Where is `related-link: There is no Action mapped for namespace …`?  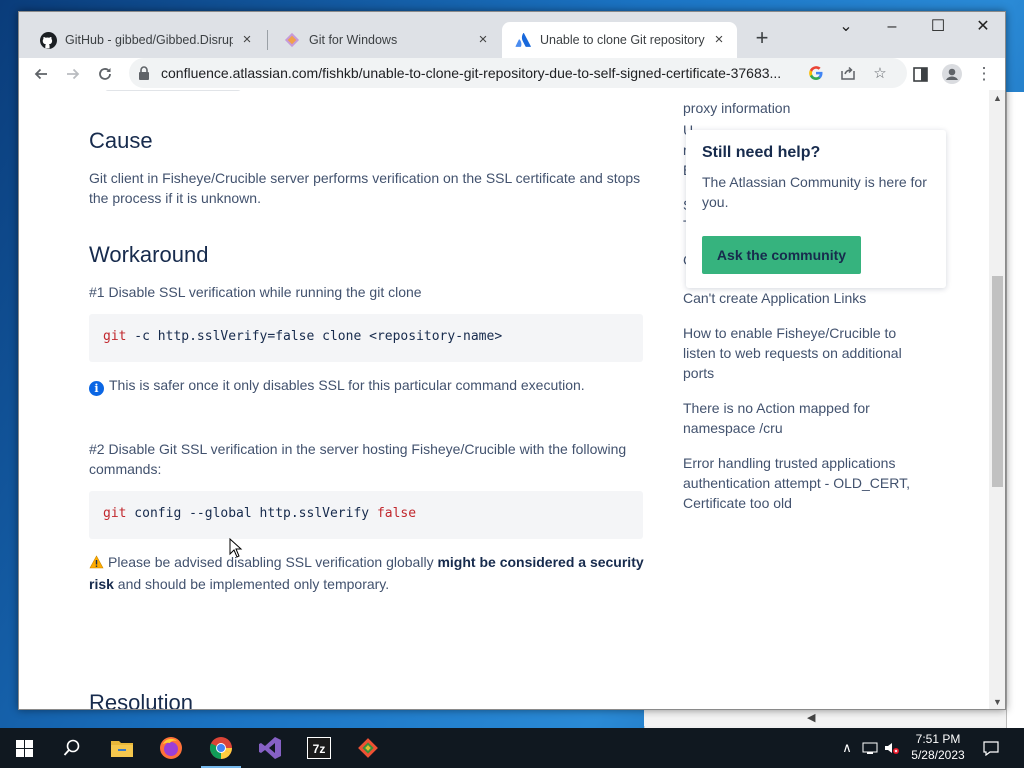 related-link: There is no Action mapped for namespace … is located at coordinates (803, 418).